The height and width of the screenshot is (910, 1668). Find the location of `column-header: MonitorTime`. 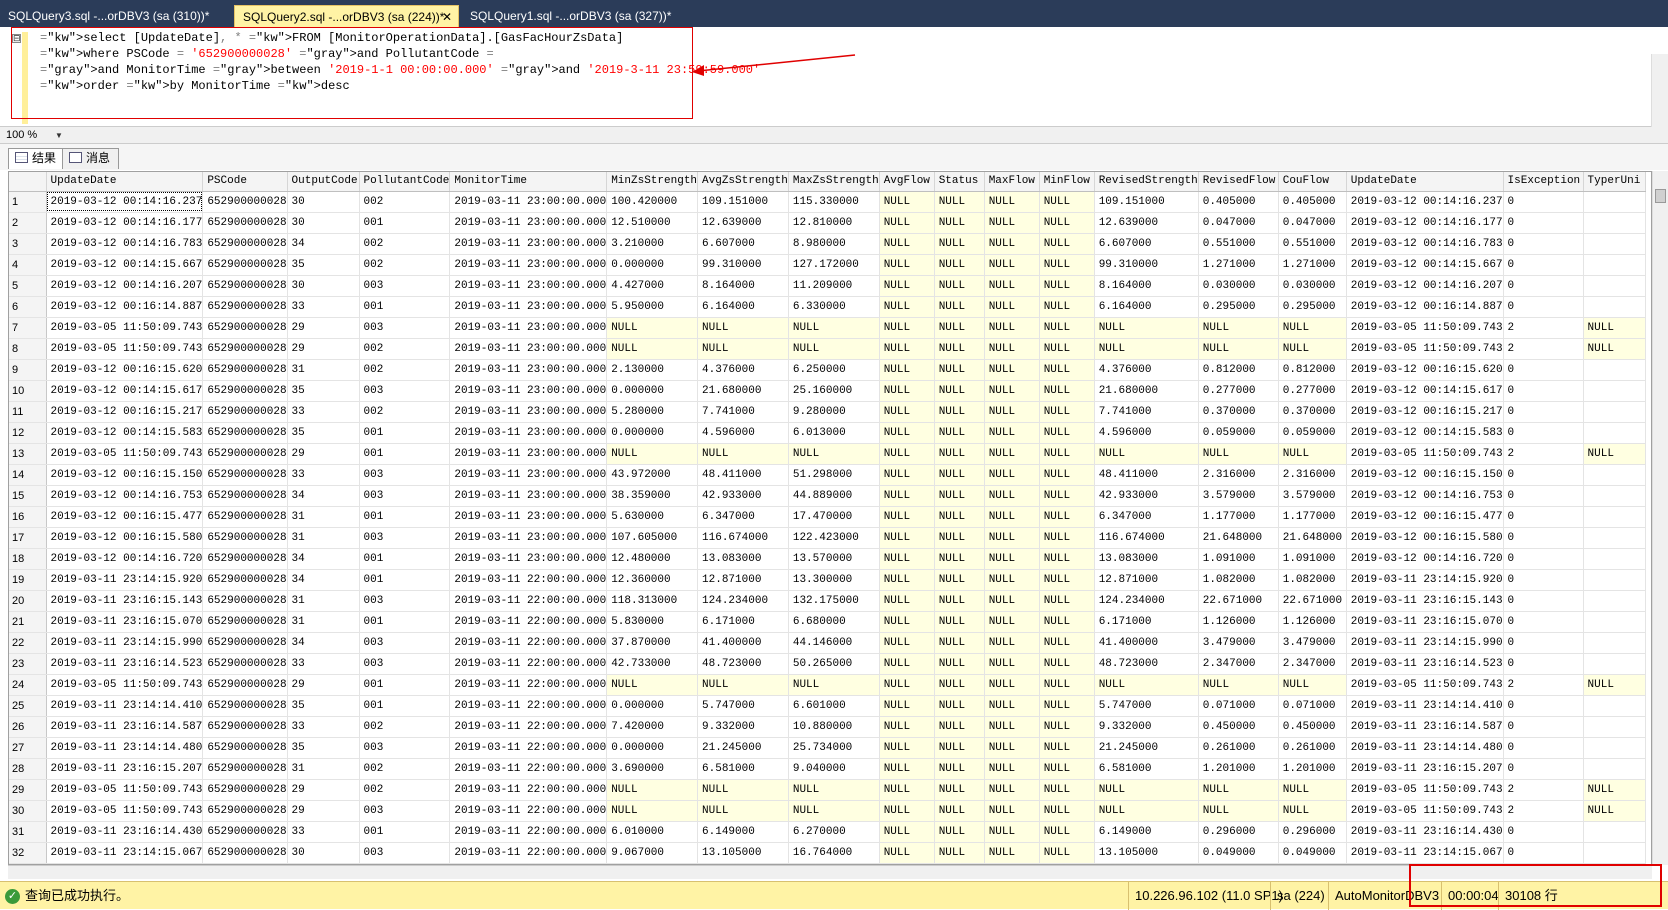

column-header: MonitorTime is located at coordinates (528, 182).